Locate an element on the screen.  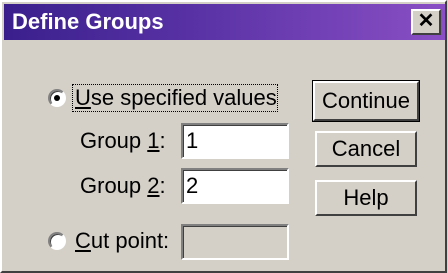
group-2-field: 2 is located at coordinates (235, 186).